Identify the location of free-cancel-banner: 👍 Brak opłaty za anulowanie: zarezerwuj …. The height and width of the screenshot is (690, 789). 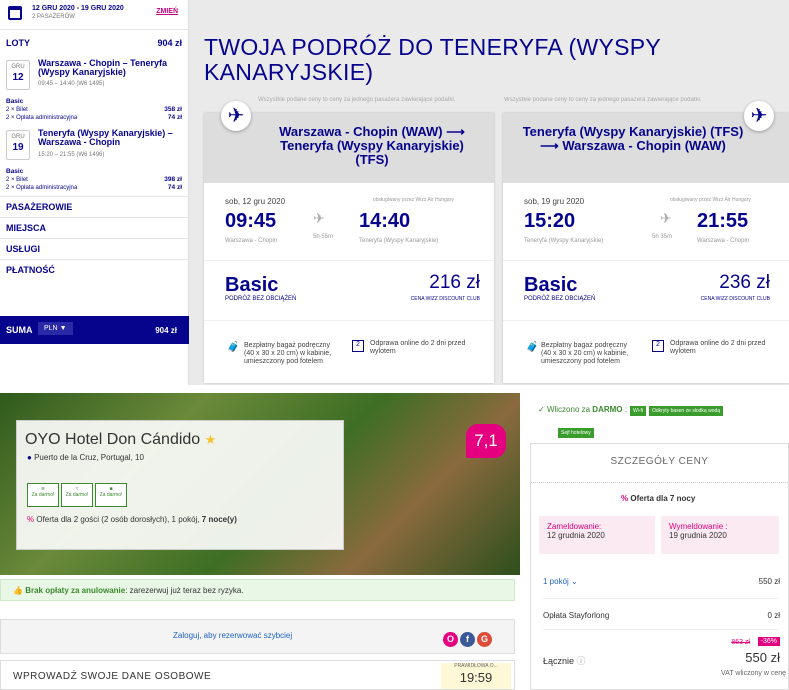
(257, 590).